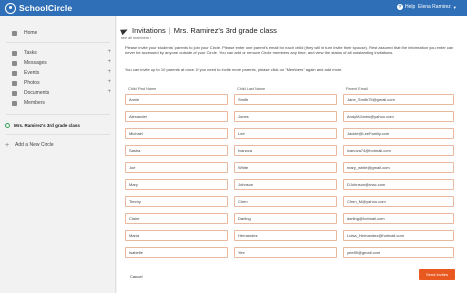 Image resolution: width=467 pixels, height=293 pixels. I want to click on invite-row: Sasha Ivanova ivanova74@hotmail.com, so click(289, 151).